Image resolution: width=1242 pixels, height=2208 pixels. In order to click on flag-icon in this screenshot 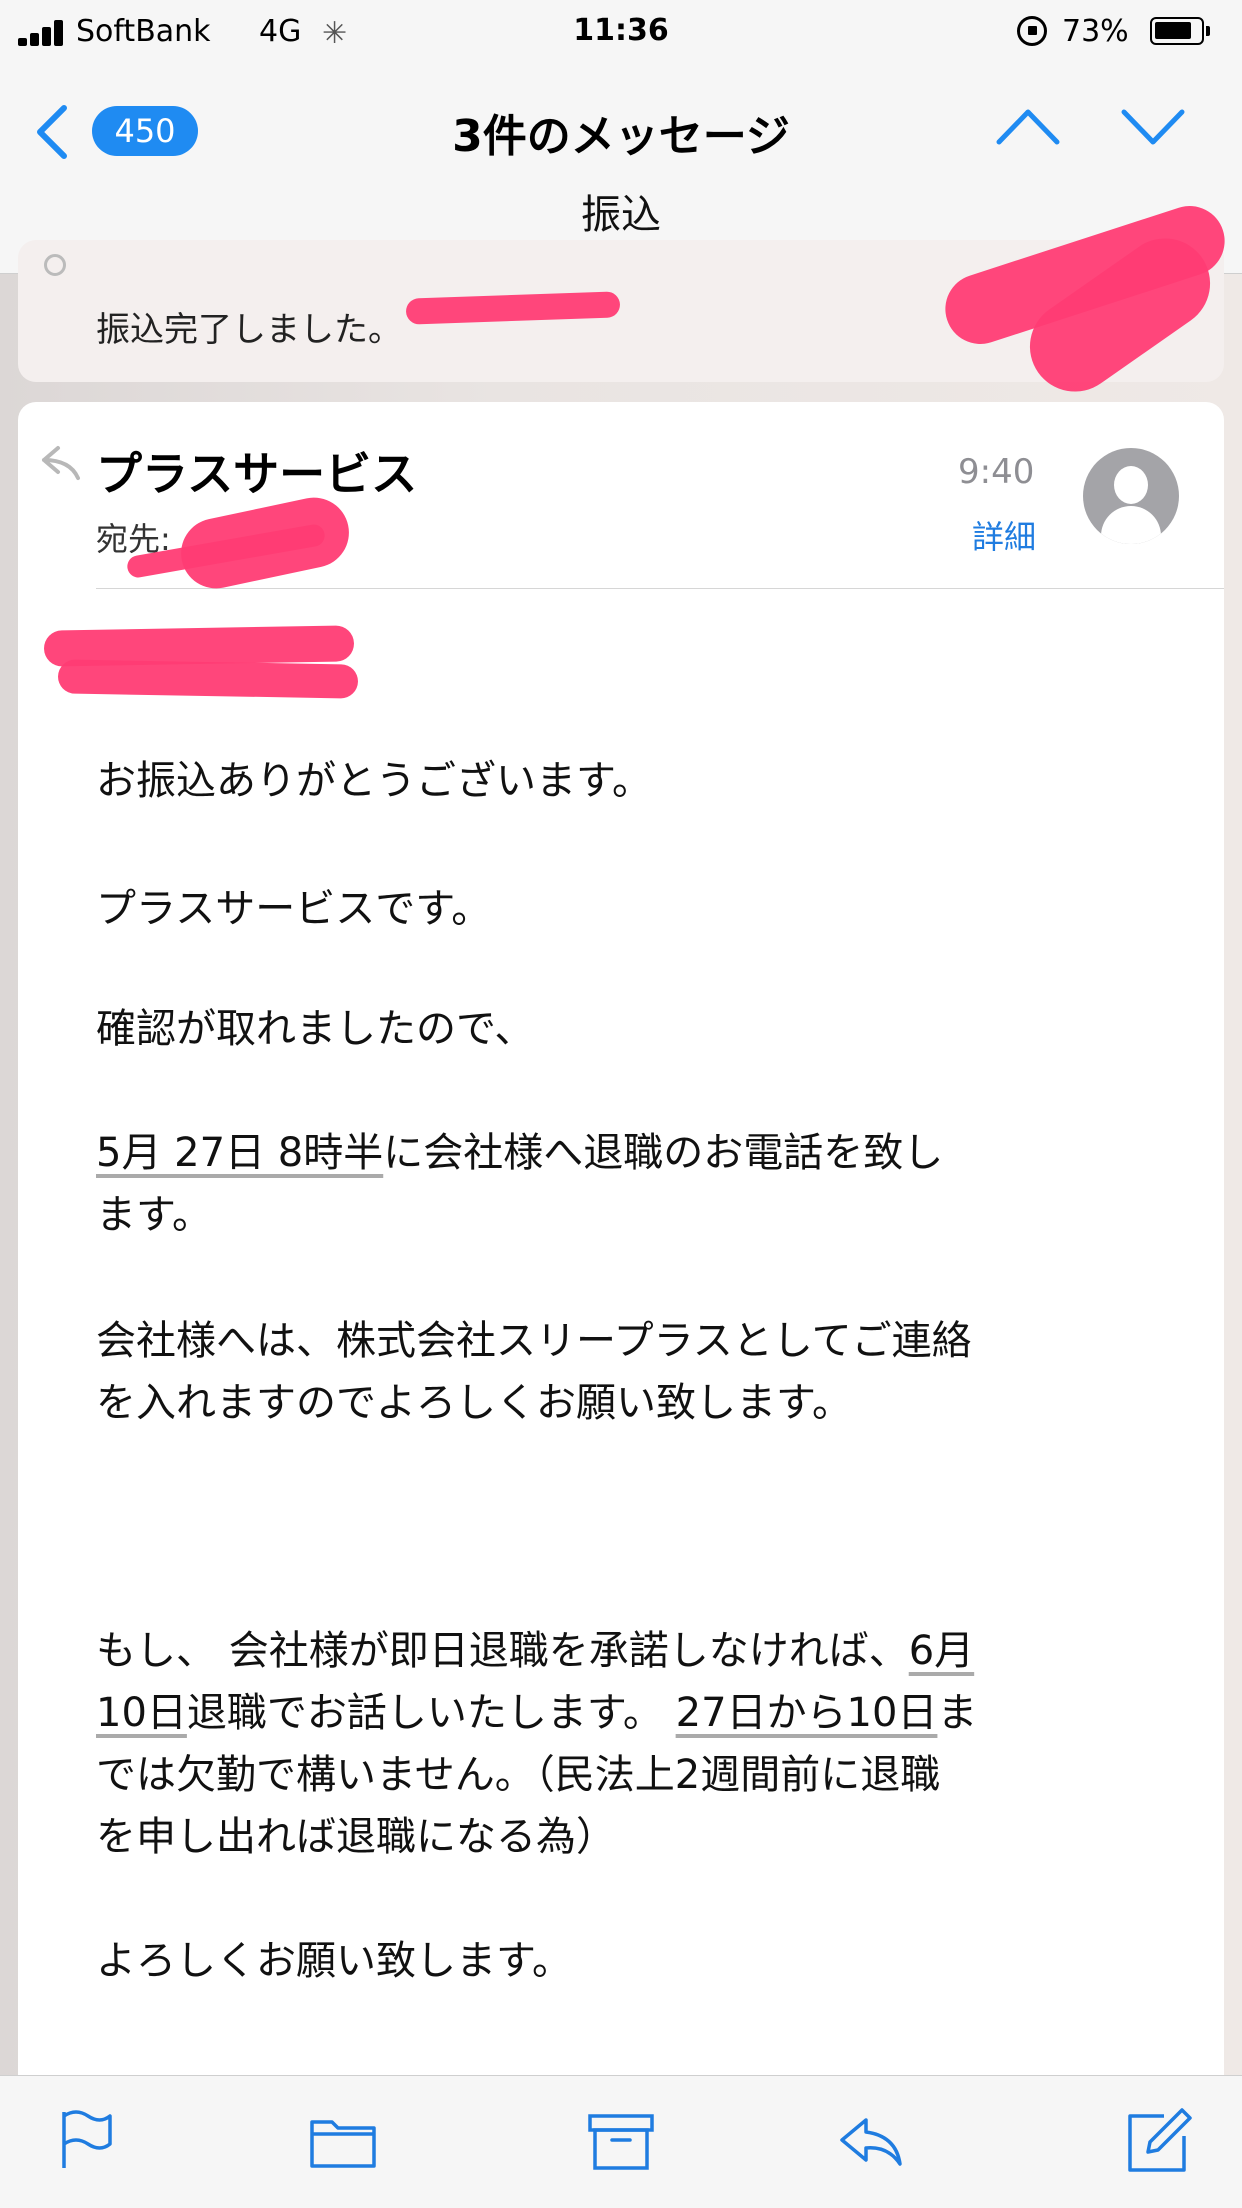, I will do `click(87, 2139)`.